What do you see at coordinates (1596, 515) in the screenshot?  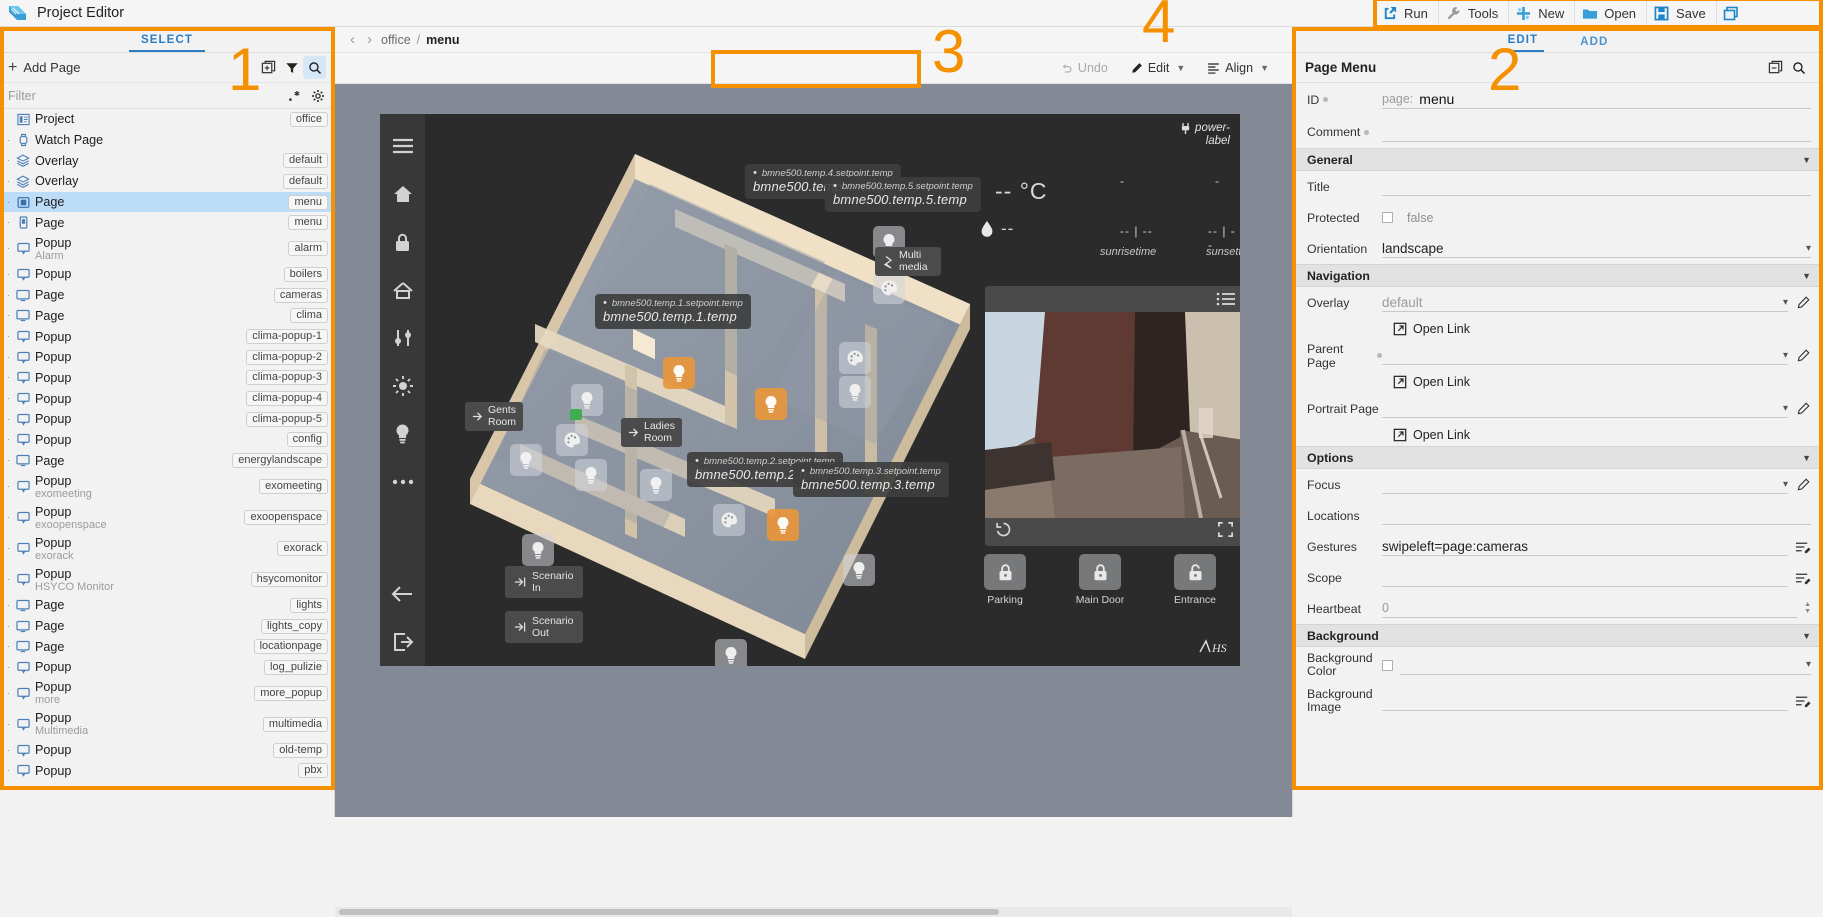 I see `locations-input` at bounding box center [1596, 515].